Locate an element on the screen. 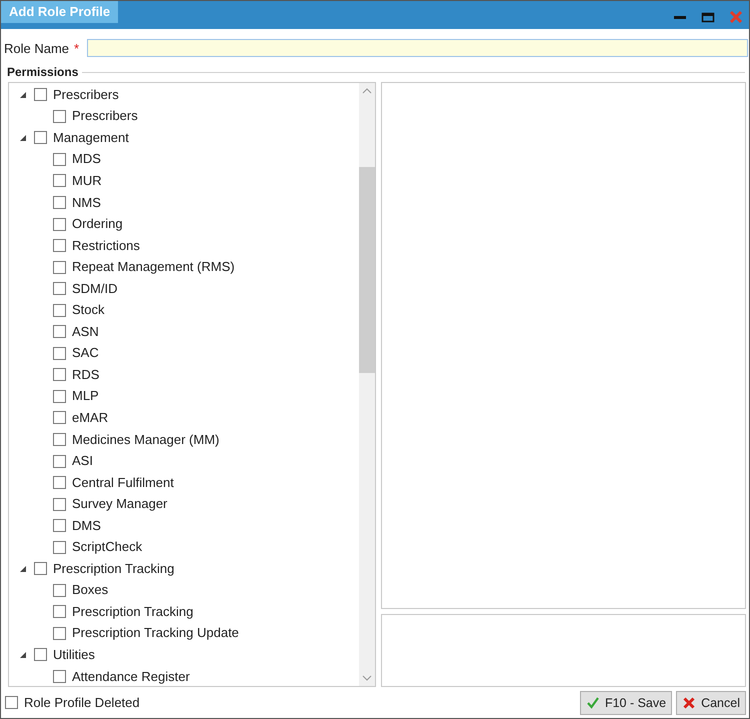  scroll-down-icon is located at coordinates (367, 678).